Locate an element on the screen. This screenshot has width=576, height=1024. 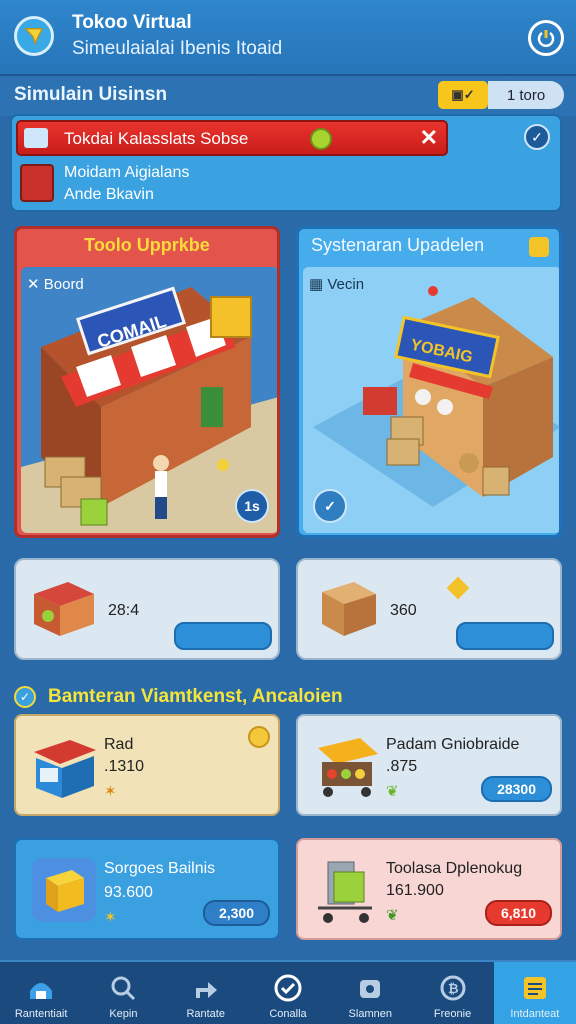
flag-icon: ▦ is located at coordinates (318, 284).